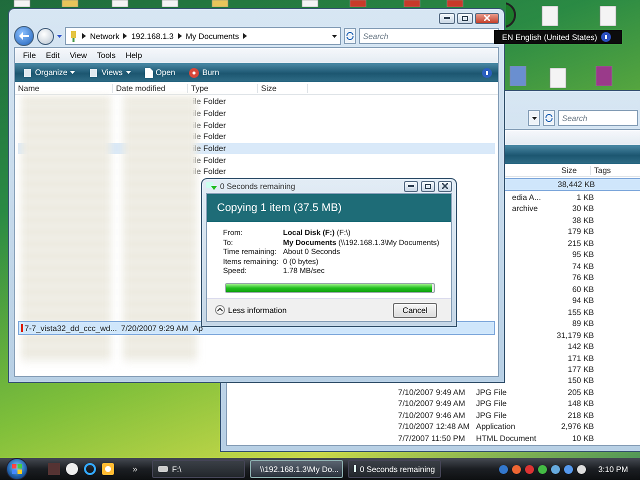 The height and width of the screenshot is (480, 640). Describe the element at coordinates (198, 328) in the screenshot. I see `type-cell-text: Ap` at that location.